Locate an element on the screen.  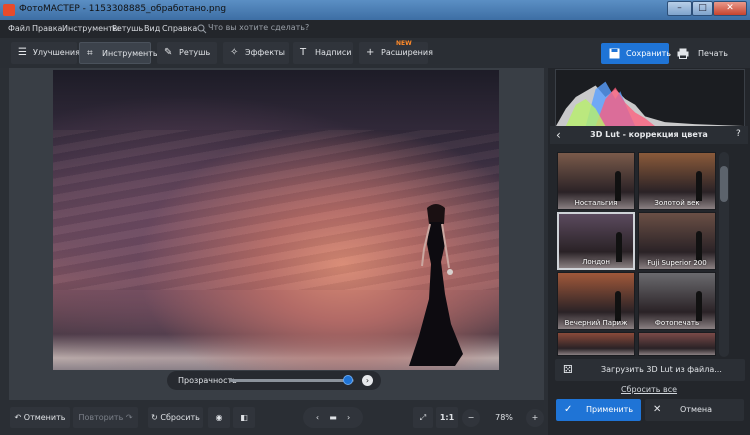
menu-tools: Инструменты is located at coordinates (90, 28).